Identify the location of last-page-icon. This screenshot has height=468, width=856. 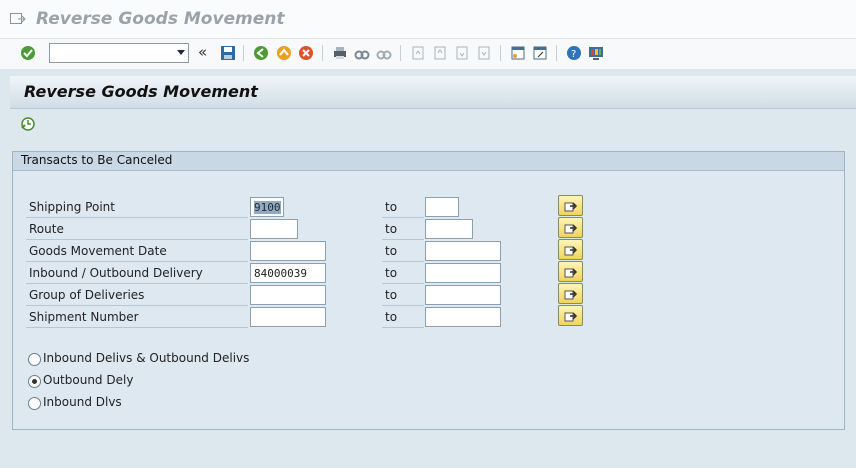
(484, 53).